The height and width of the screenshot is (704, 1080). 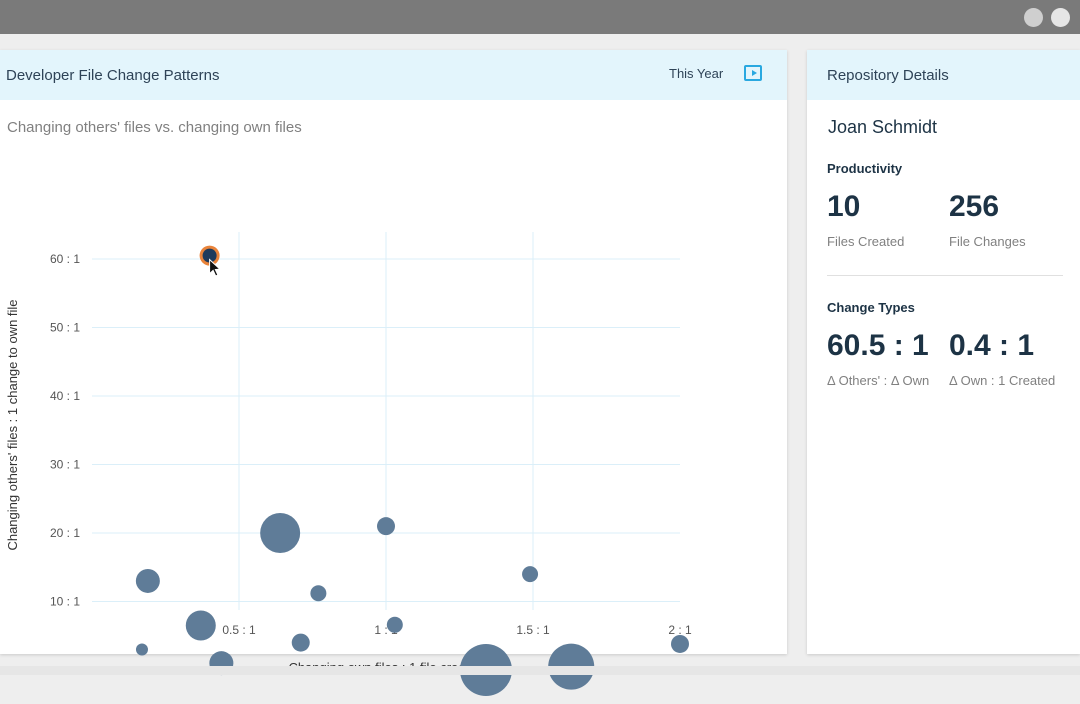 I want to click on y-tick-label: 30 : 1, so click(x=65, y=465).